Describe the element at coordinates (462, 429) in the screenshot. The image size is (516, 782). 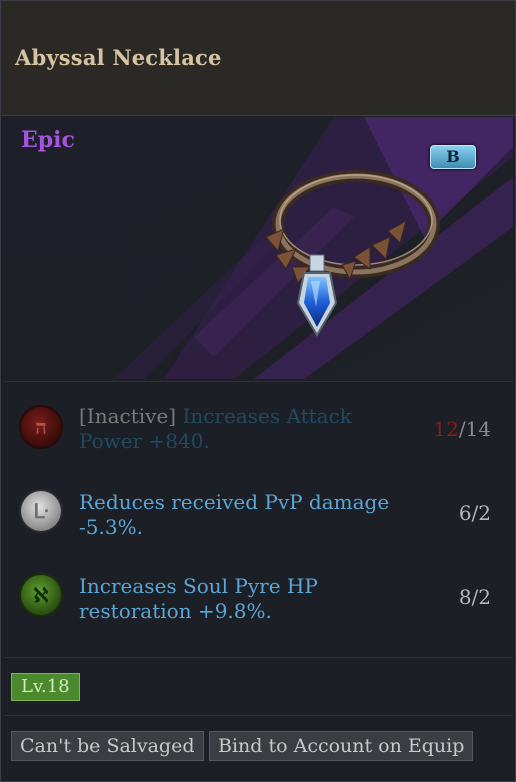
I see `effect-value: 12/14` at that location.